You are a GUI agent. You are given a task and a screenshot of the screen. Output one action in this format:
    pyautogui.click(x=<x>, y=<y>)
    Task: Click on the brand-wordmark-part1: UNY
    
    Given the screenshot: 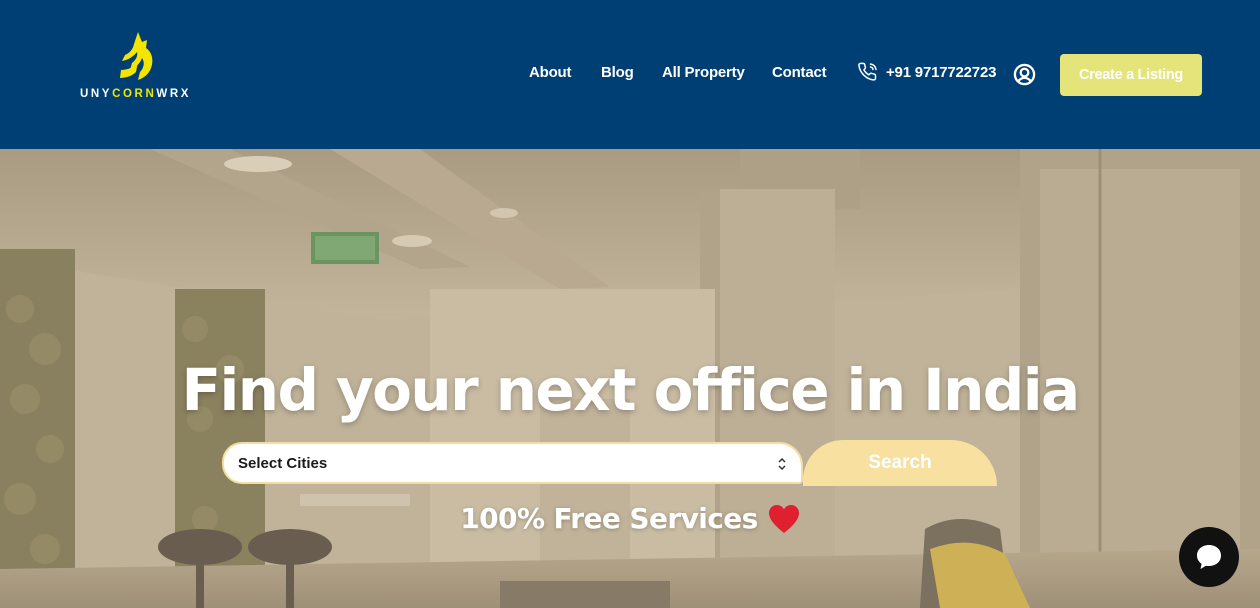 What is the action you would take?
    pyautogui.click(x=96, y=94)
    